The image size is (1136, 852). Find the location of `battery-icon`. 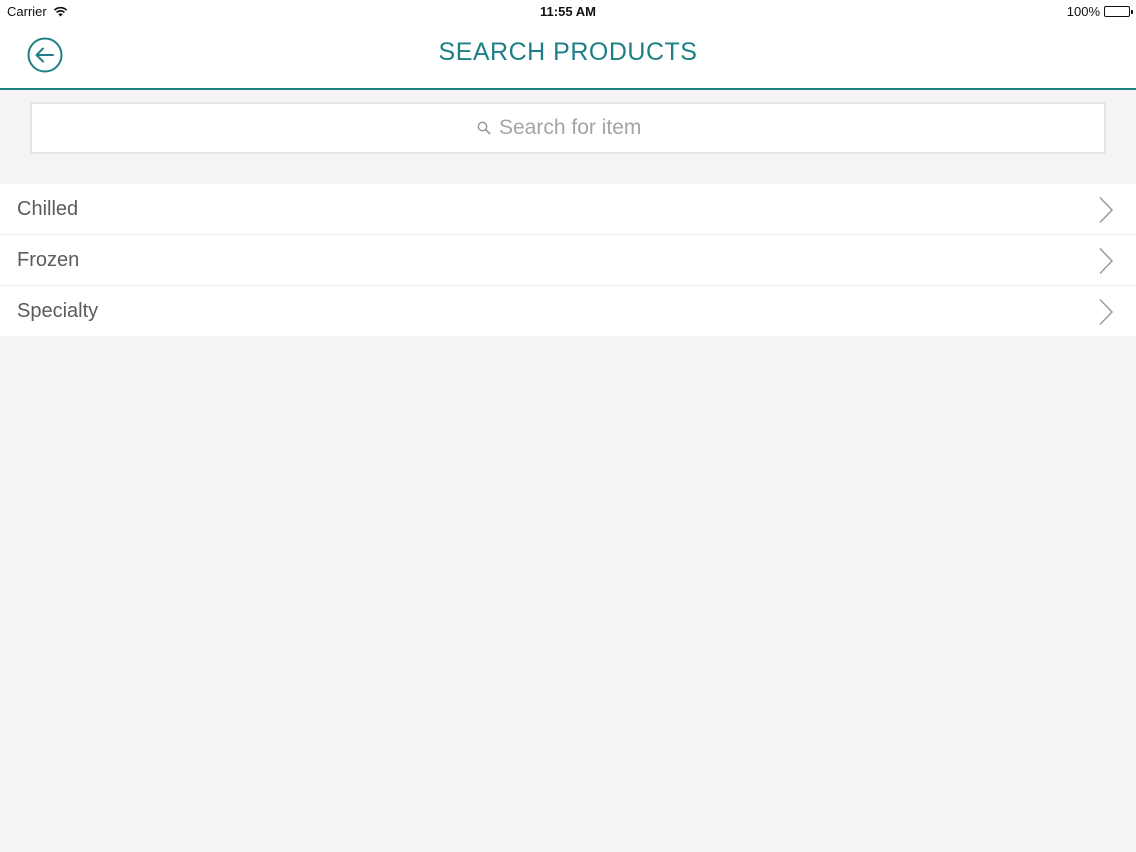

battery-icon is located at coordinates (1118, 11).